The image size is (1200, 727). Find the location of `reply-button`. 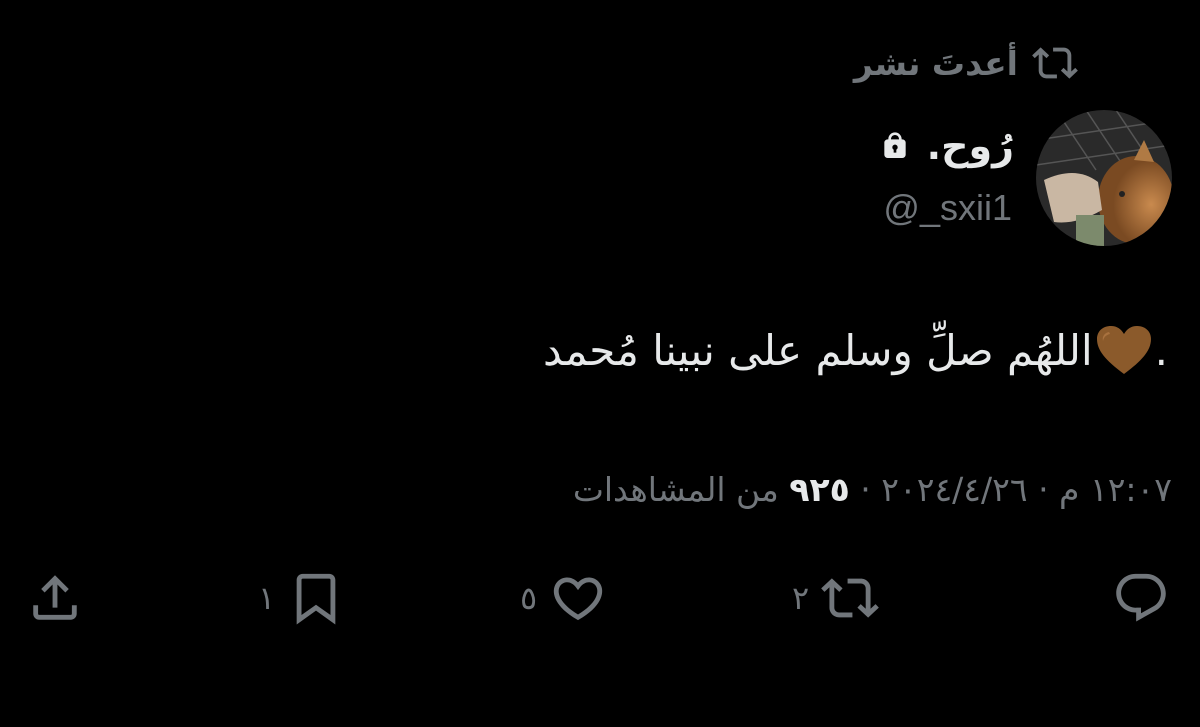

reply-button is located at coordinates (1141, 598).